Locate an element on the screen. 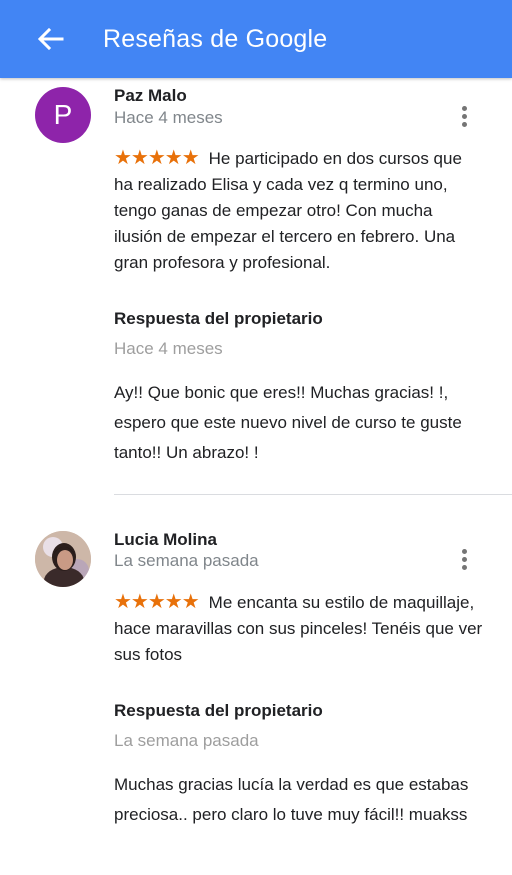  back-button is located at coordinates (51, 39).